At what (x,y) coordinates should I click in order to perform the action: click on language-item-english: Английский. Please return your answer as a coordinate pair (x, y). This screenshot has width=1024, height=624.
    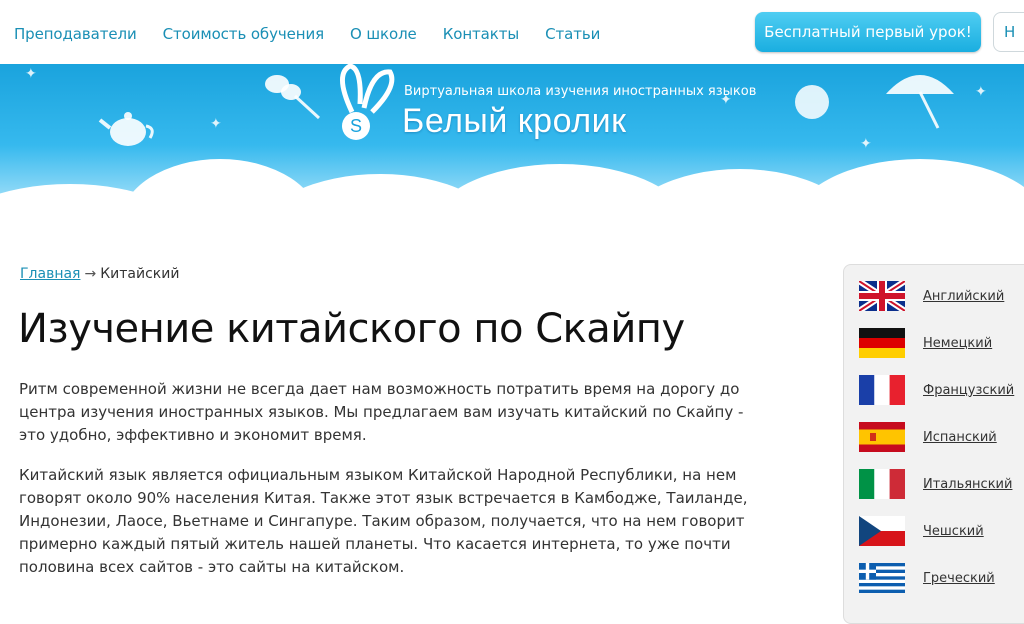
    Looking at the image, I should click on (941, 296).